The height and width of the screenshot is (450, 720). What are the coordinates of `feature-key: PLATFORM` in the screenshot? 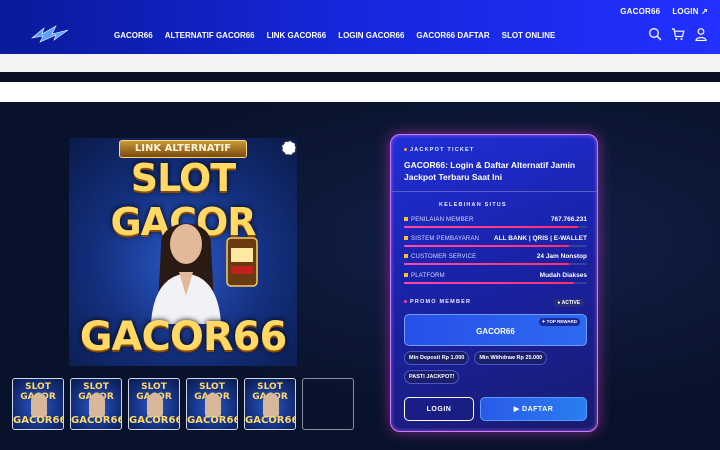 It's located at (424, 276).